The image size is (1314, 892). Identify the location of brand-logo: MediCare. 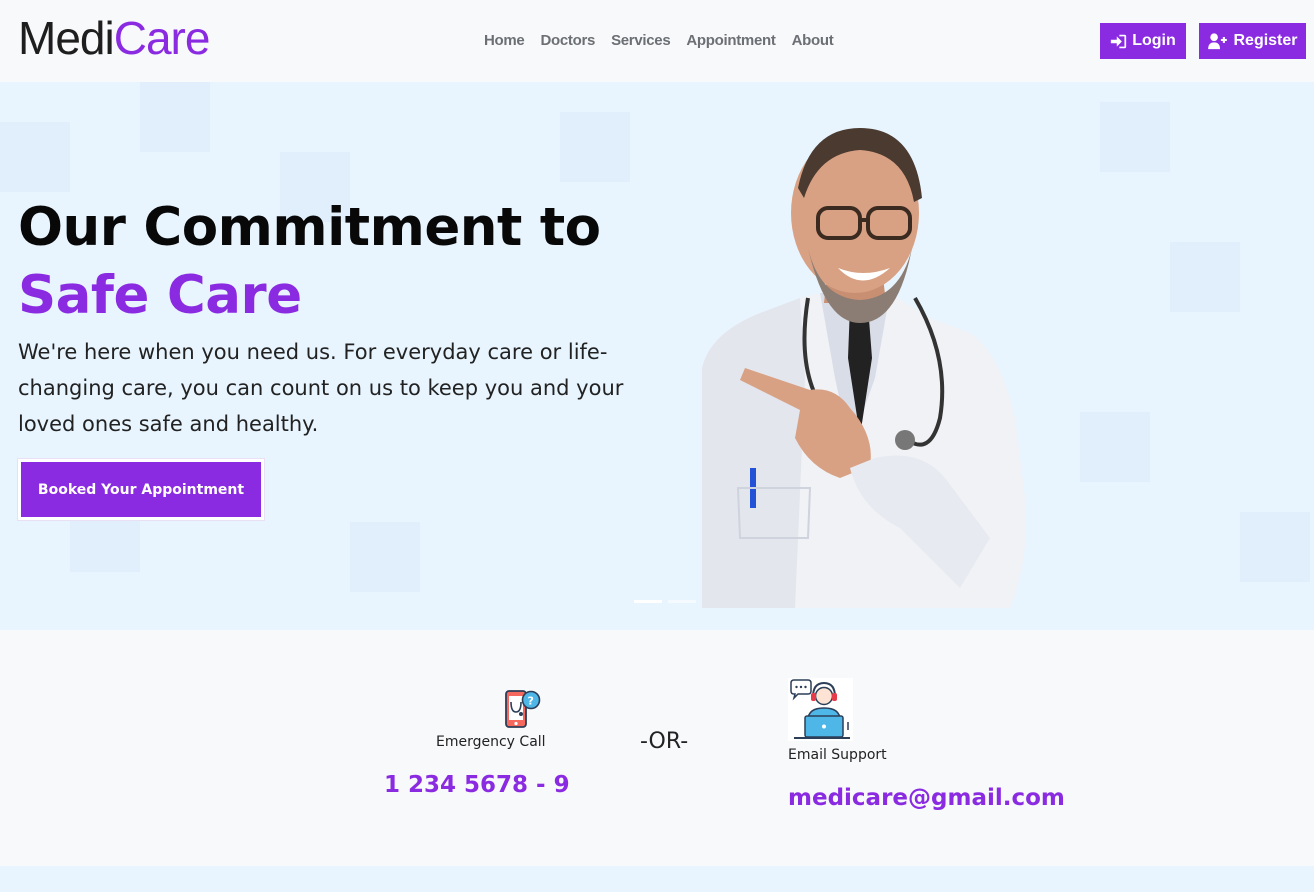
(114, 38).